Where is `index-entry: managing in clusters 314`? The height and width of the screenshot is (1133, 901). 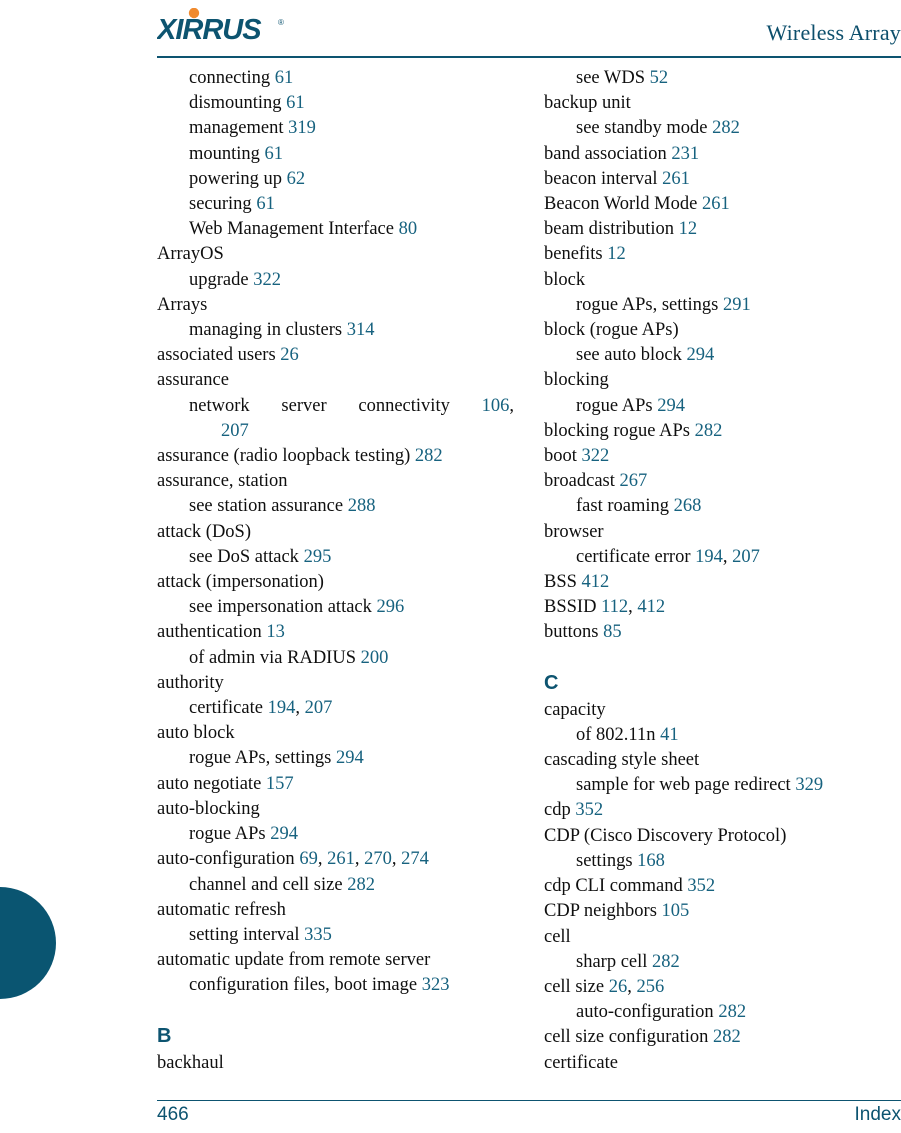 index-entry: managing in clusters 314 is located at coordinates (335, 330).